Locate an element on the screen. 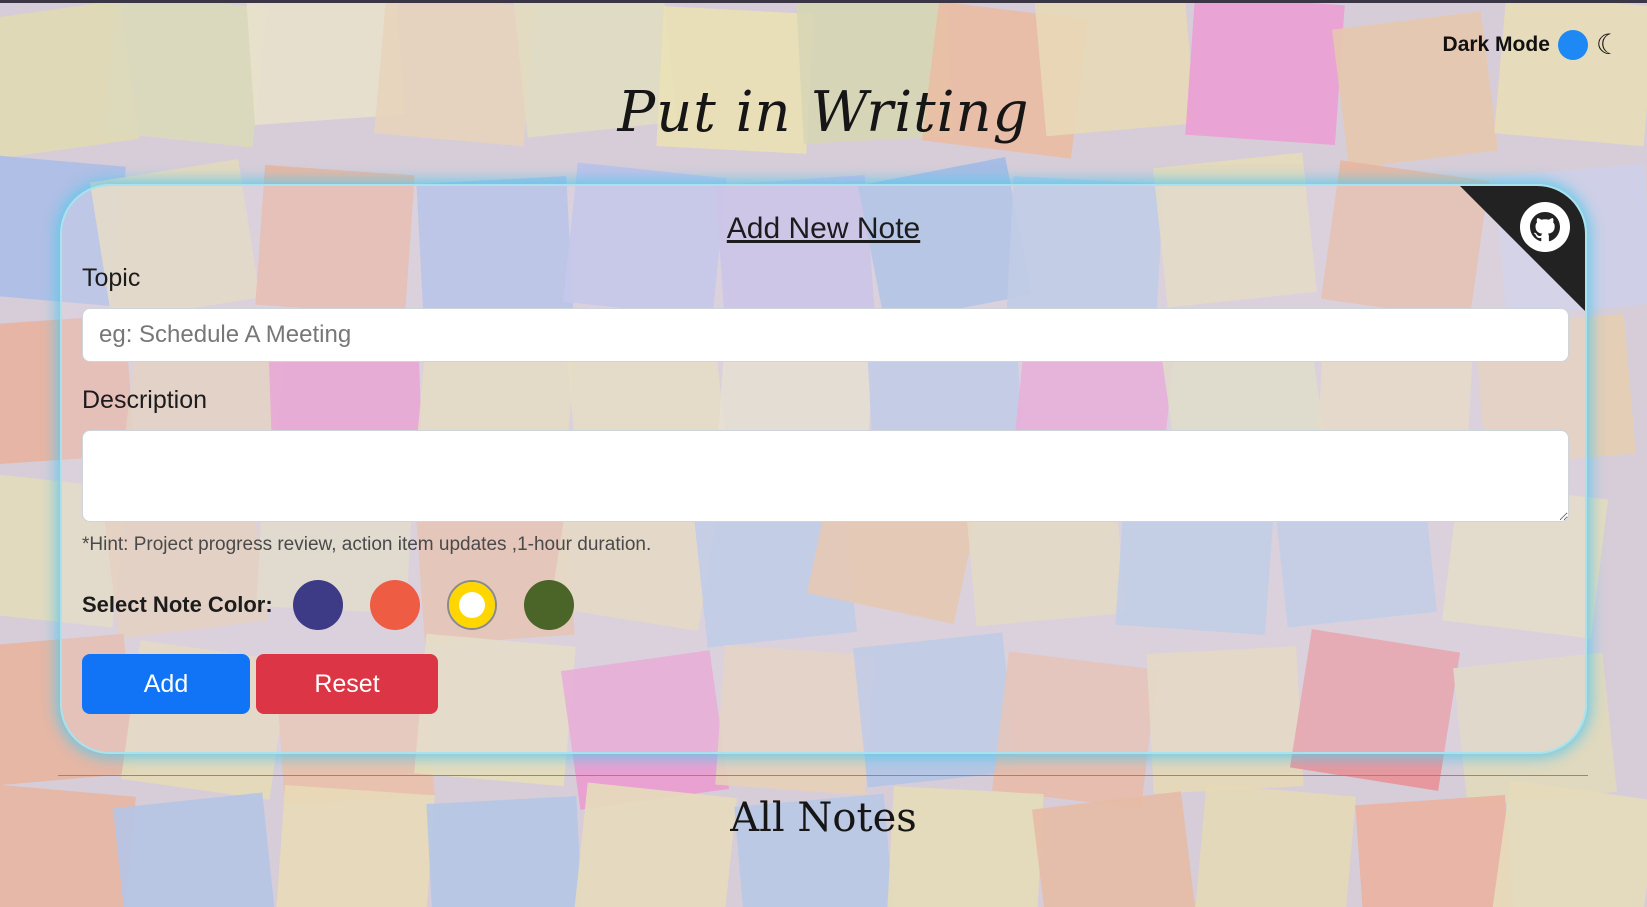 This screenshot has height=907, width=1647. dark-mode-control: Dark Mode ☾ is located at coordinates (1532, 45).